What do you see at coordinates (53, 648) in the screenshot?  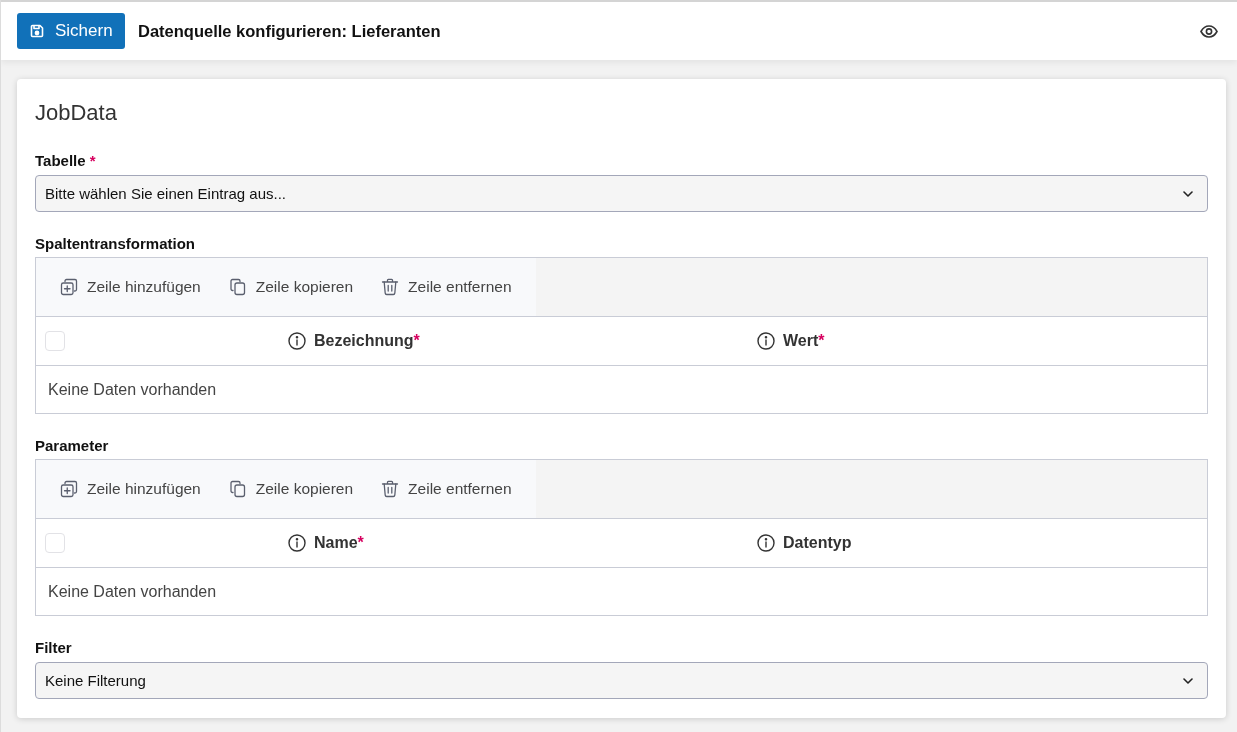 I see `field-label: Filter` at bounding box center [53, 648].